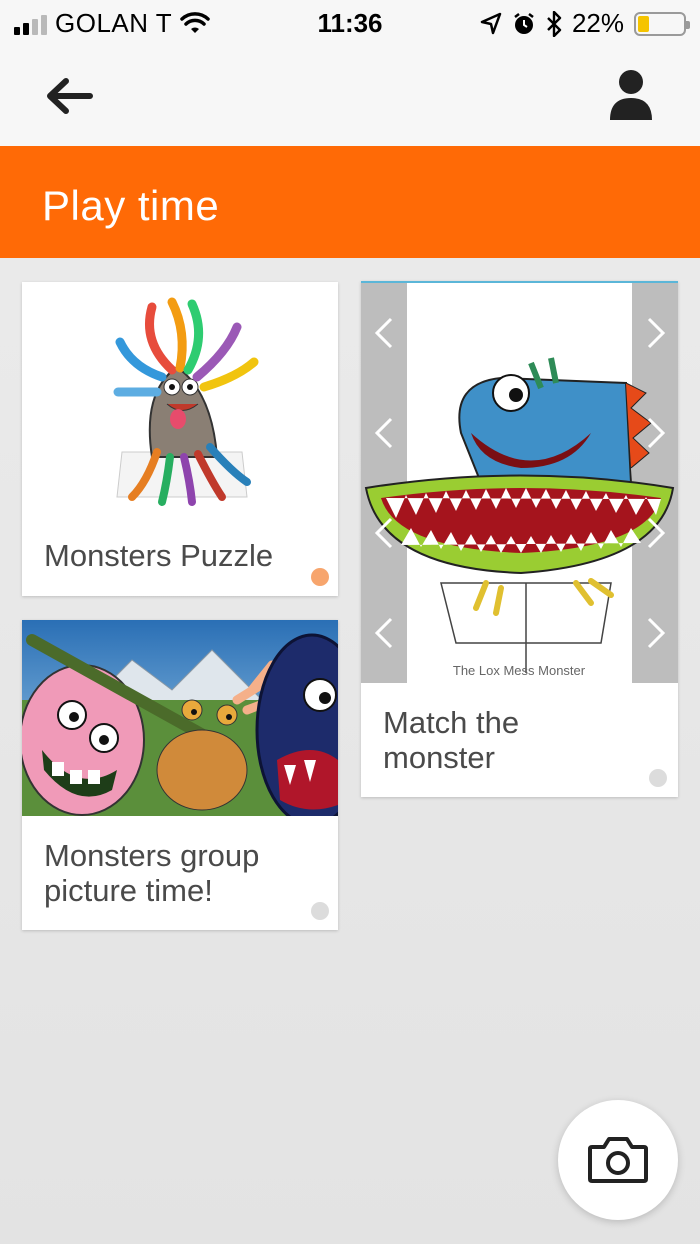  What do you see at coordinates (152, 873) in the screenshot?
I see `card-label: Monsters group picture time!` at bounding box center [152, 873].